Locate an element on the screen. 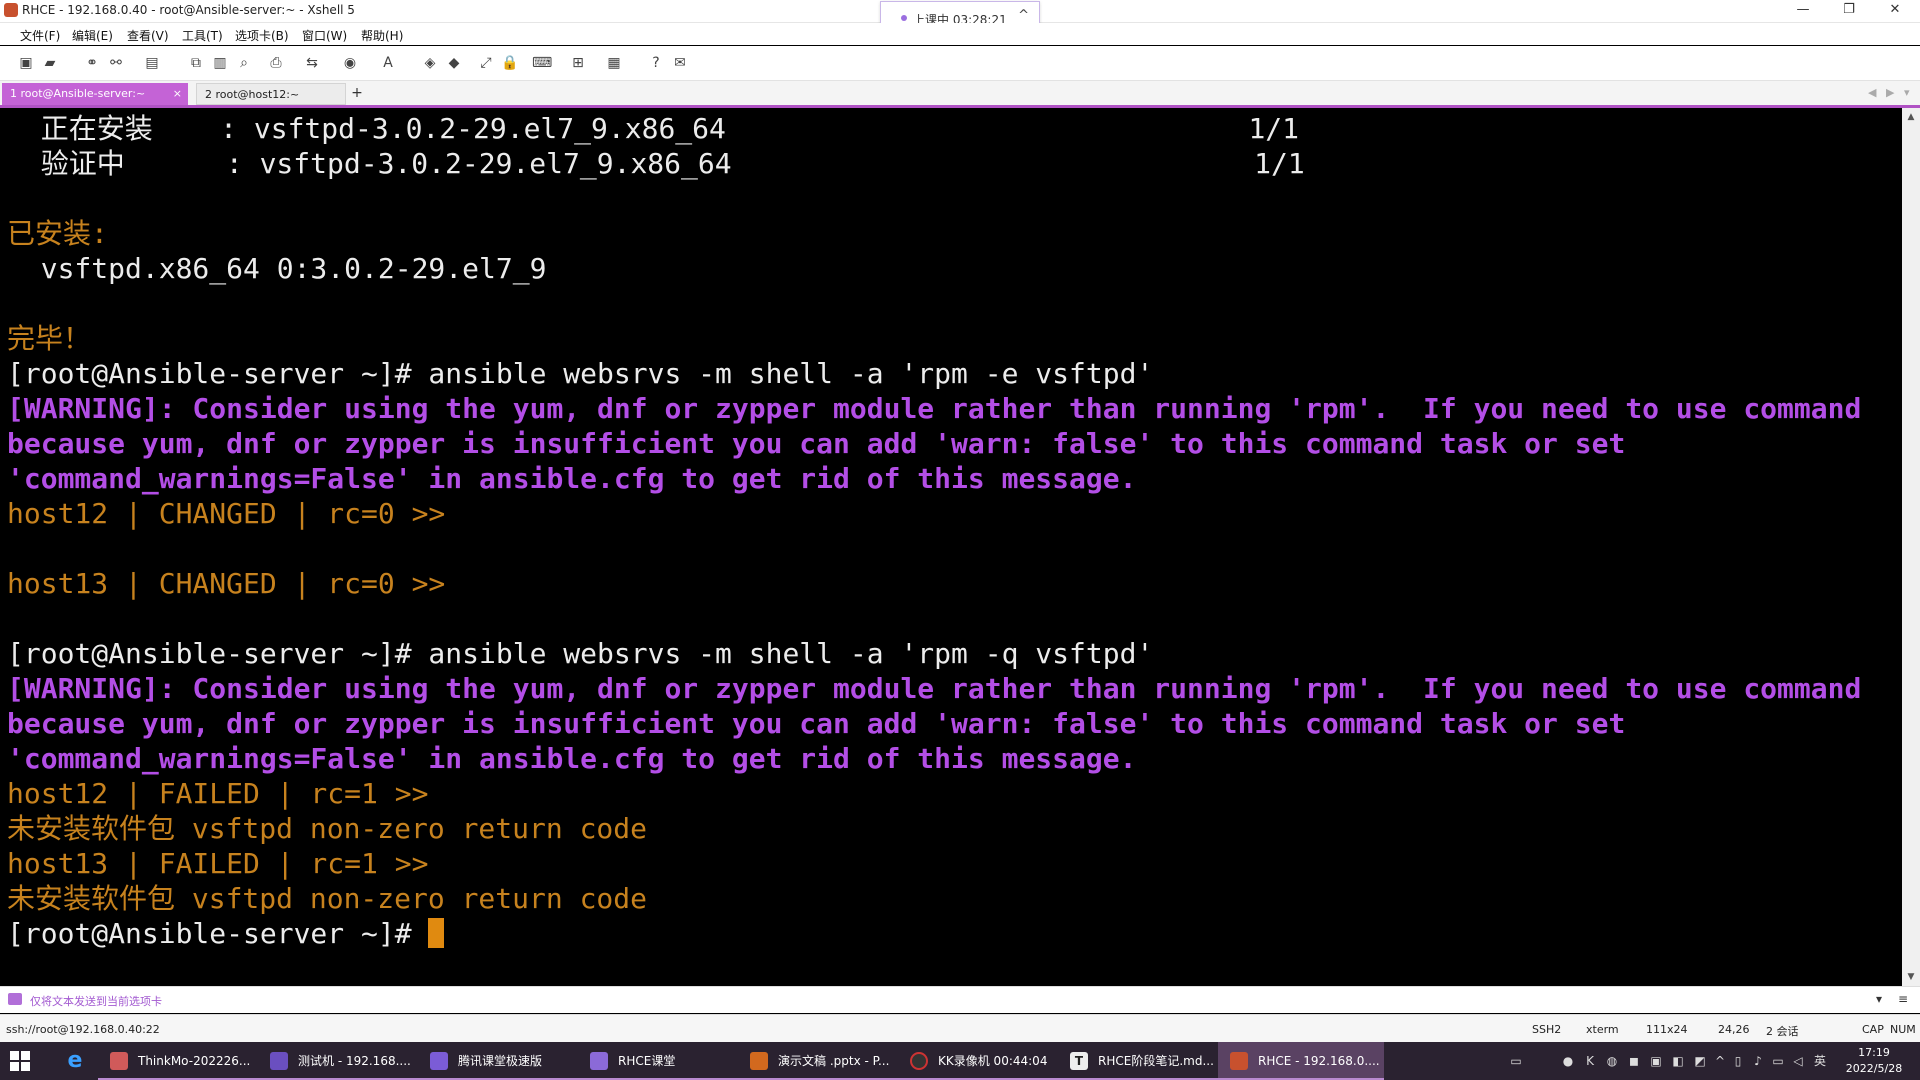  menu-window: 窗口(W) is located at coordinates (324, 35).